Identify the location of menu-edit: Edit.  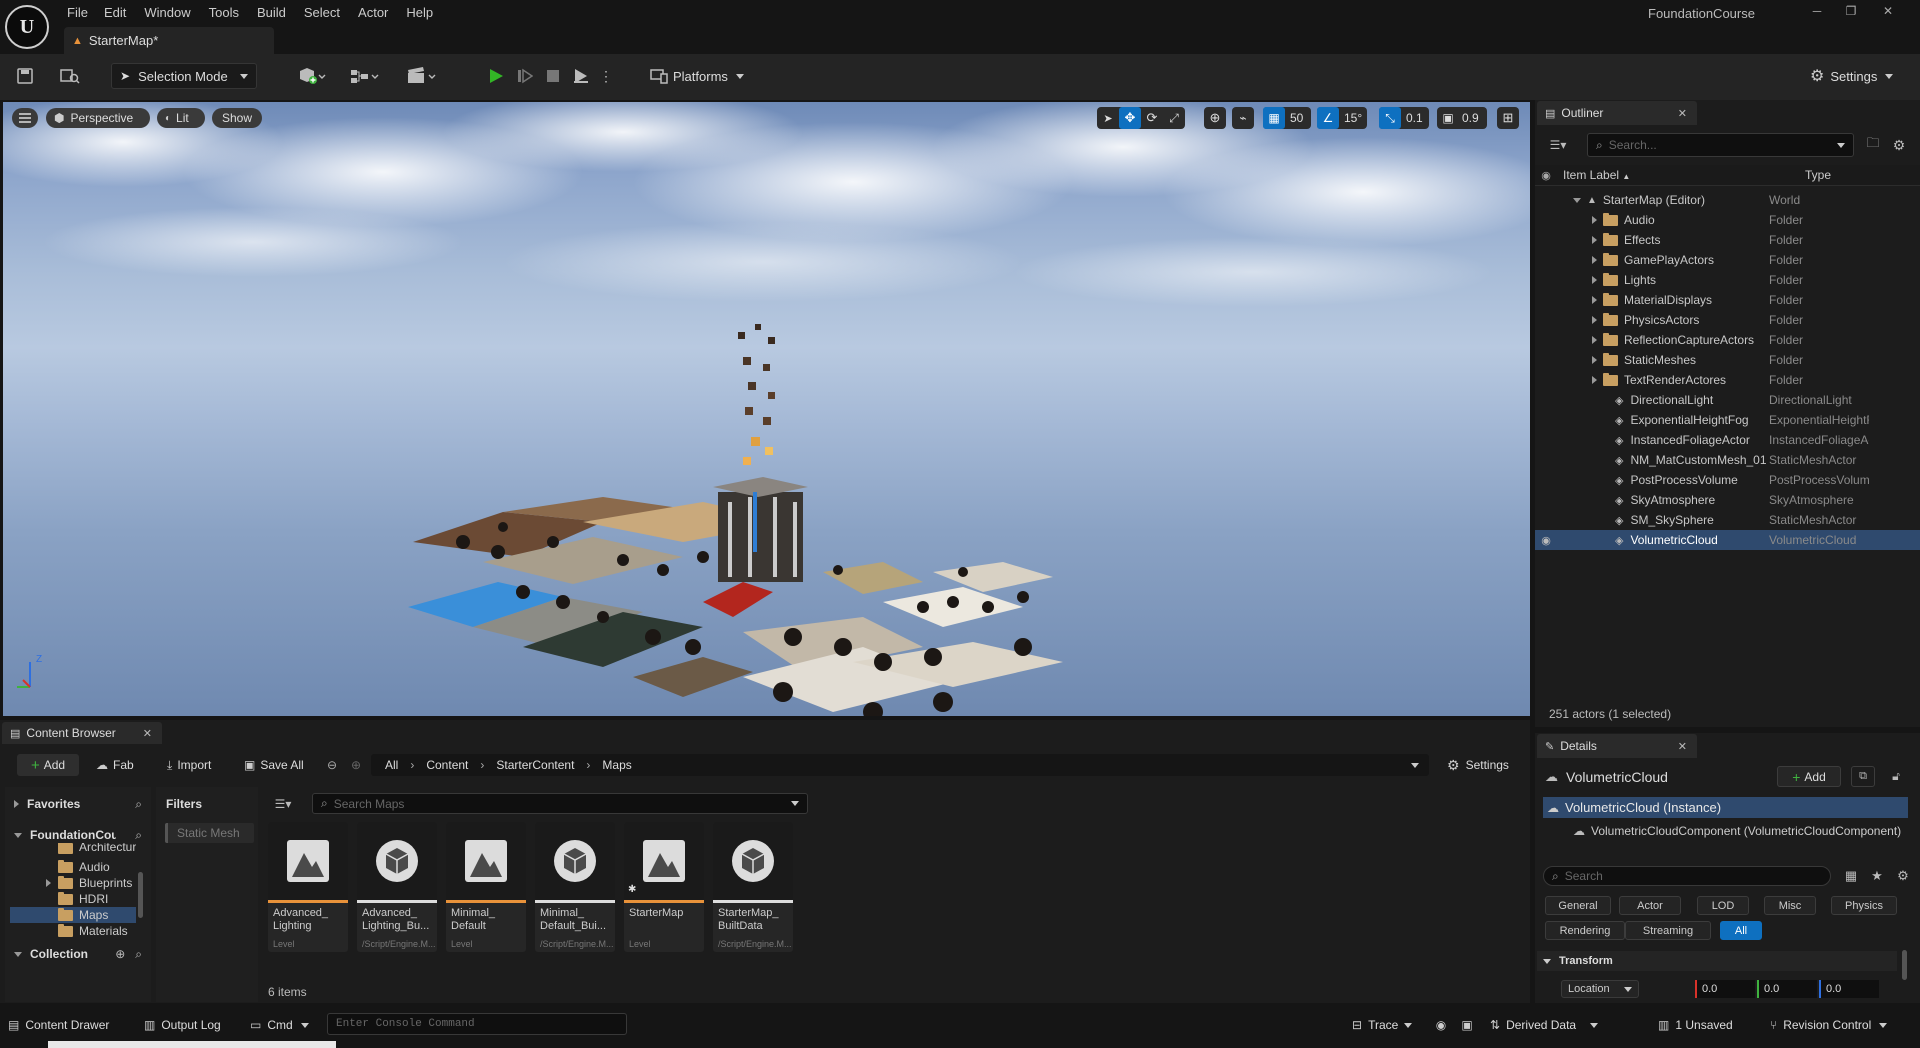
(115, 12).